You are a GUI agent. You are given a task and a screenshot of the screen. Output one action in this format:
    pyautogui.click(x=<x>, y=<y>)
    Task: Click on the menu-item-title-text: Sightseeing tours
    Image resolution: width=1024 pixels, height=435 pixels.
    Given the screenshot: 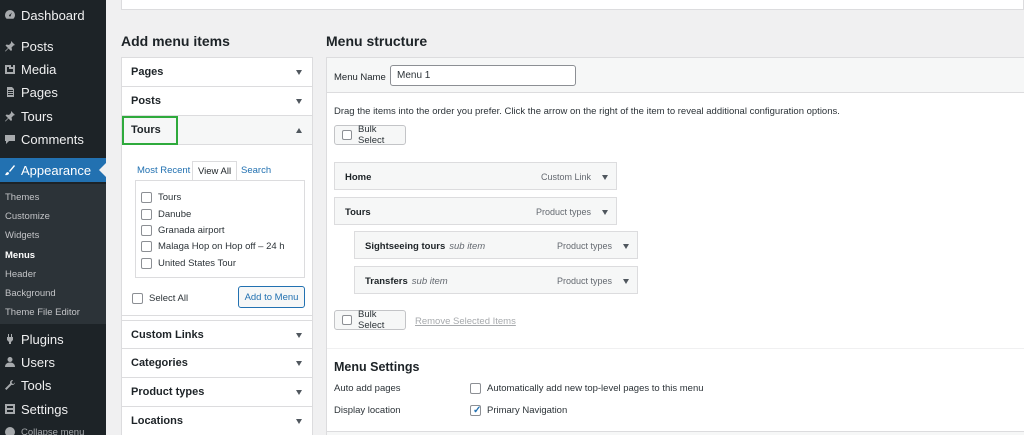 What is the action you would take?
    pyautogui.click(x=405, y=246)
    